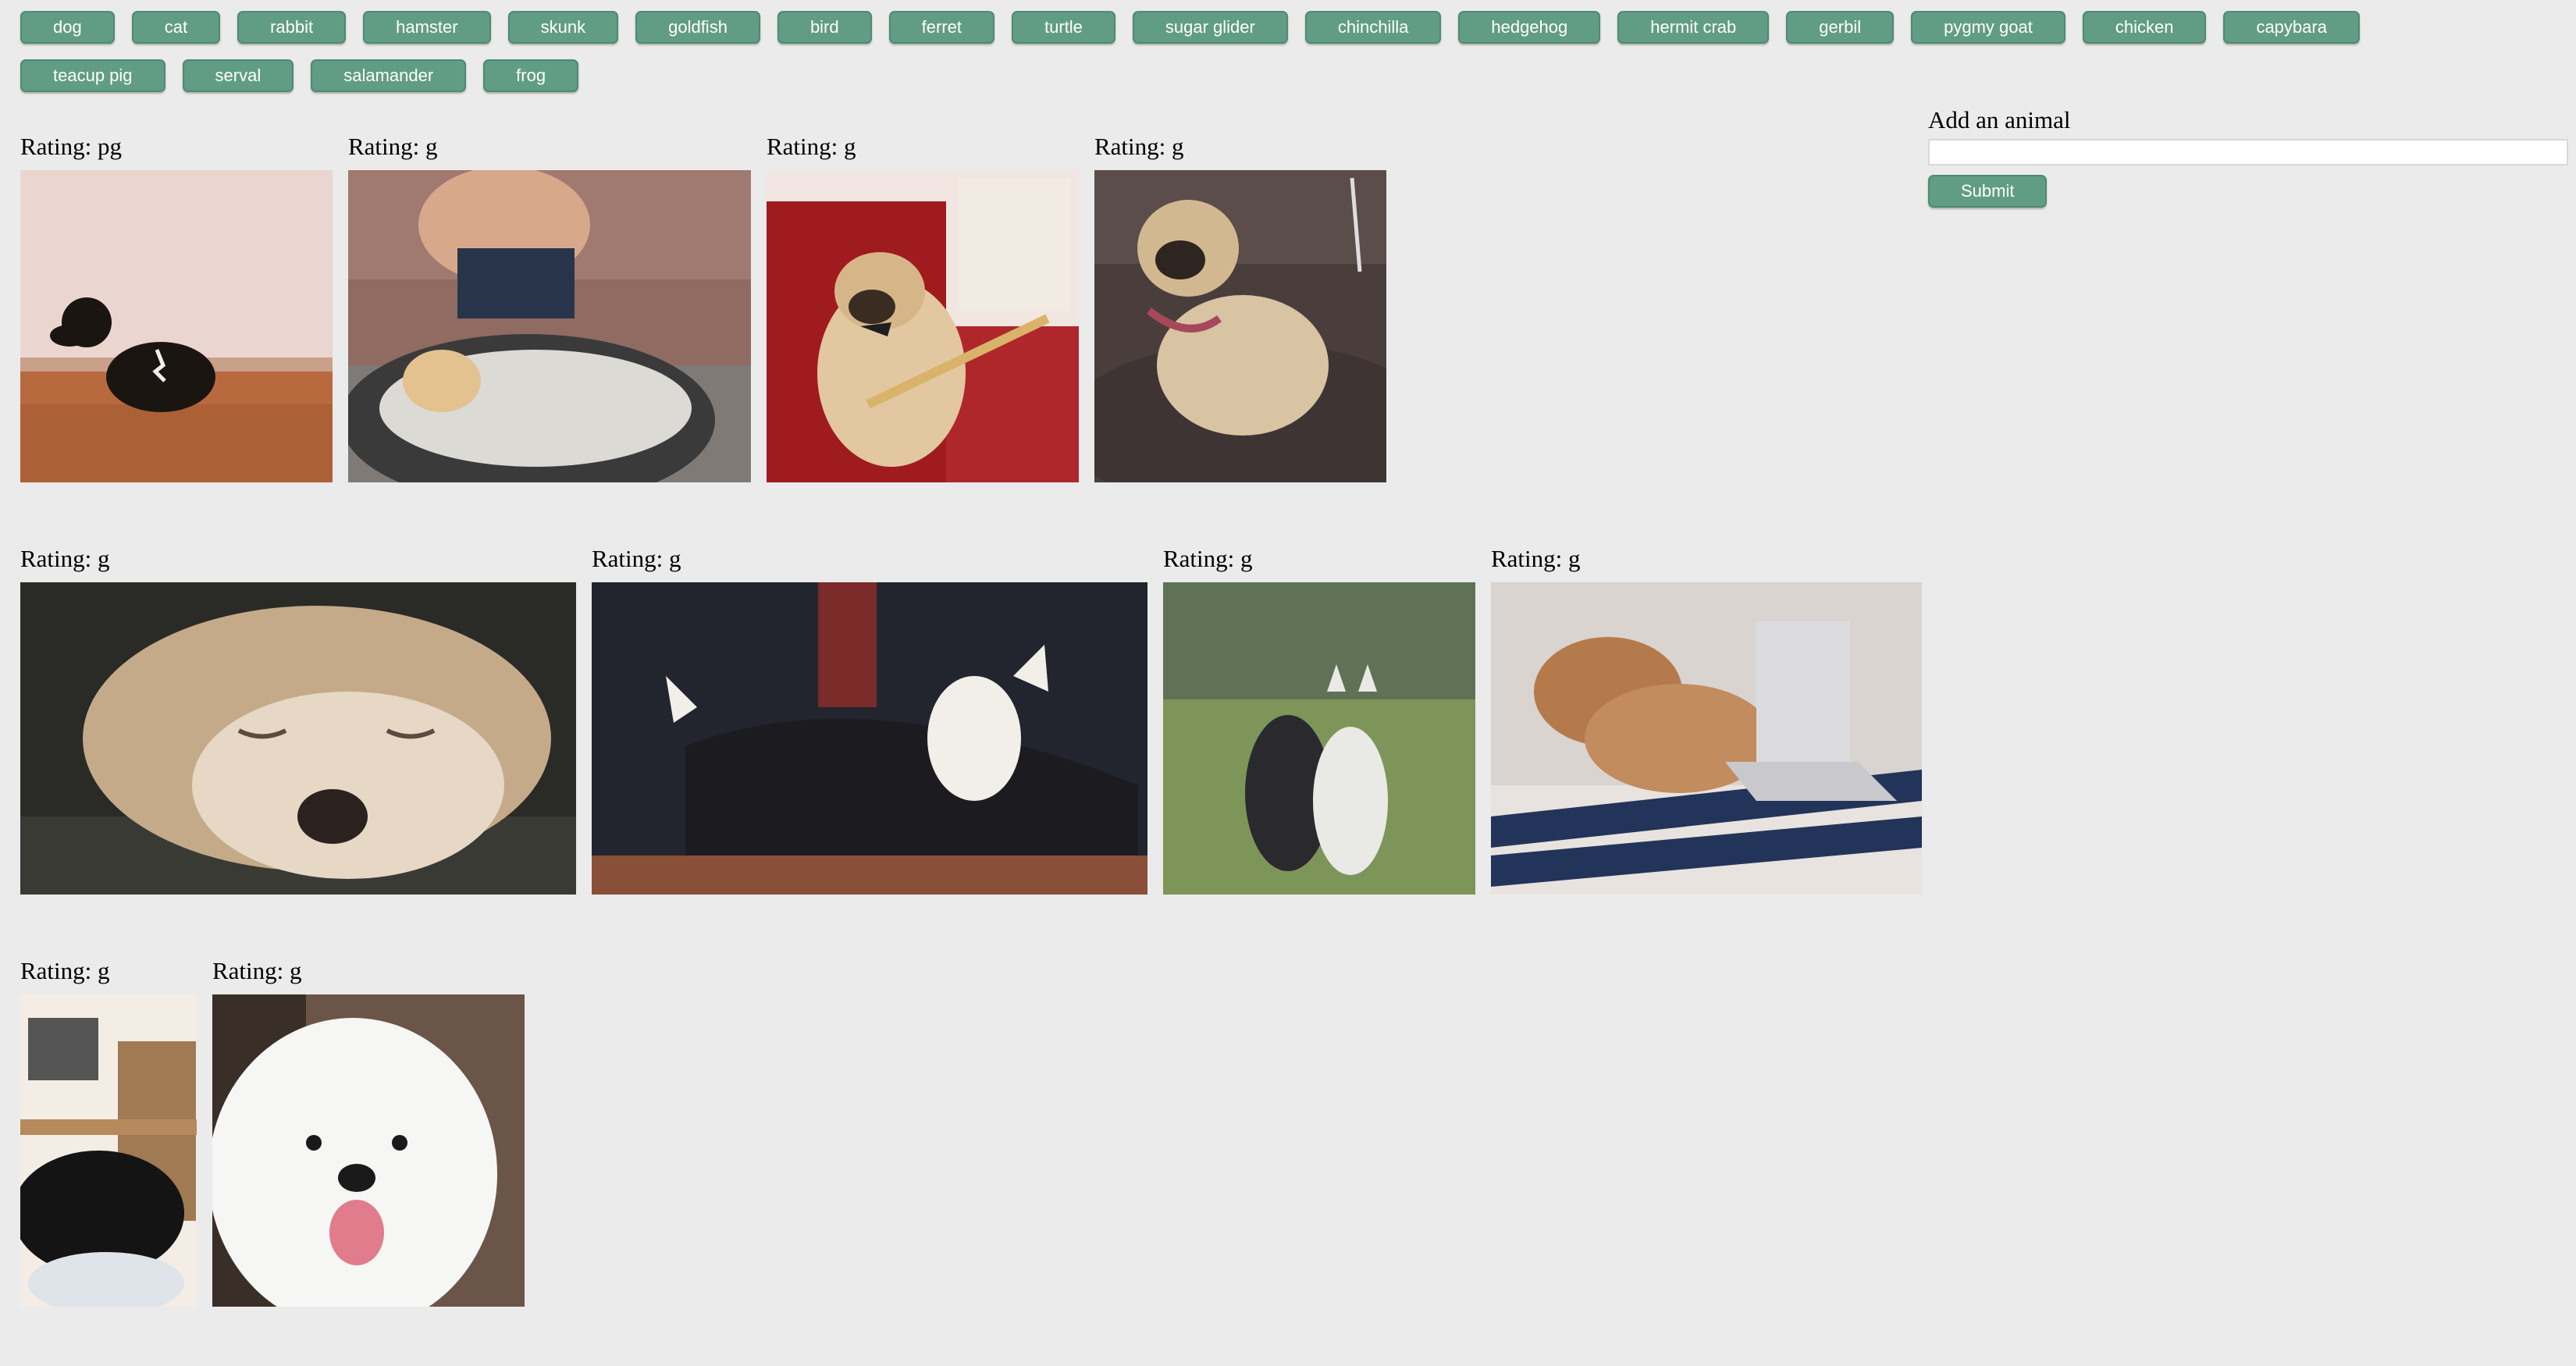 The width and height of the screenshot is (2576, 1366). What do you see at coordinates (67, 27) in the screenshot?
I see `animal-button: dog` at bounding box center [67, 27].